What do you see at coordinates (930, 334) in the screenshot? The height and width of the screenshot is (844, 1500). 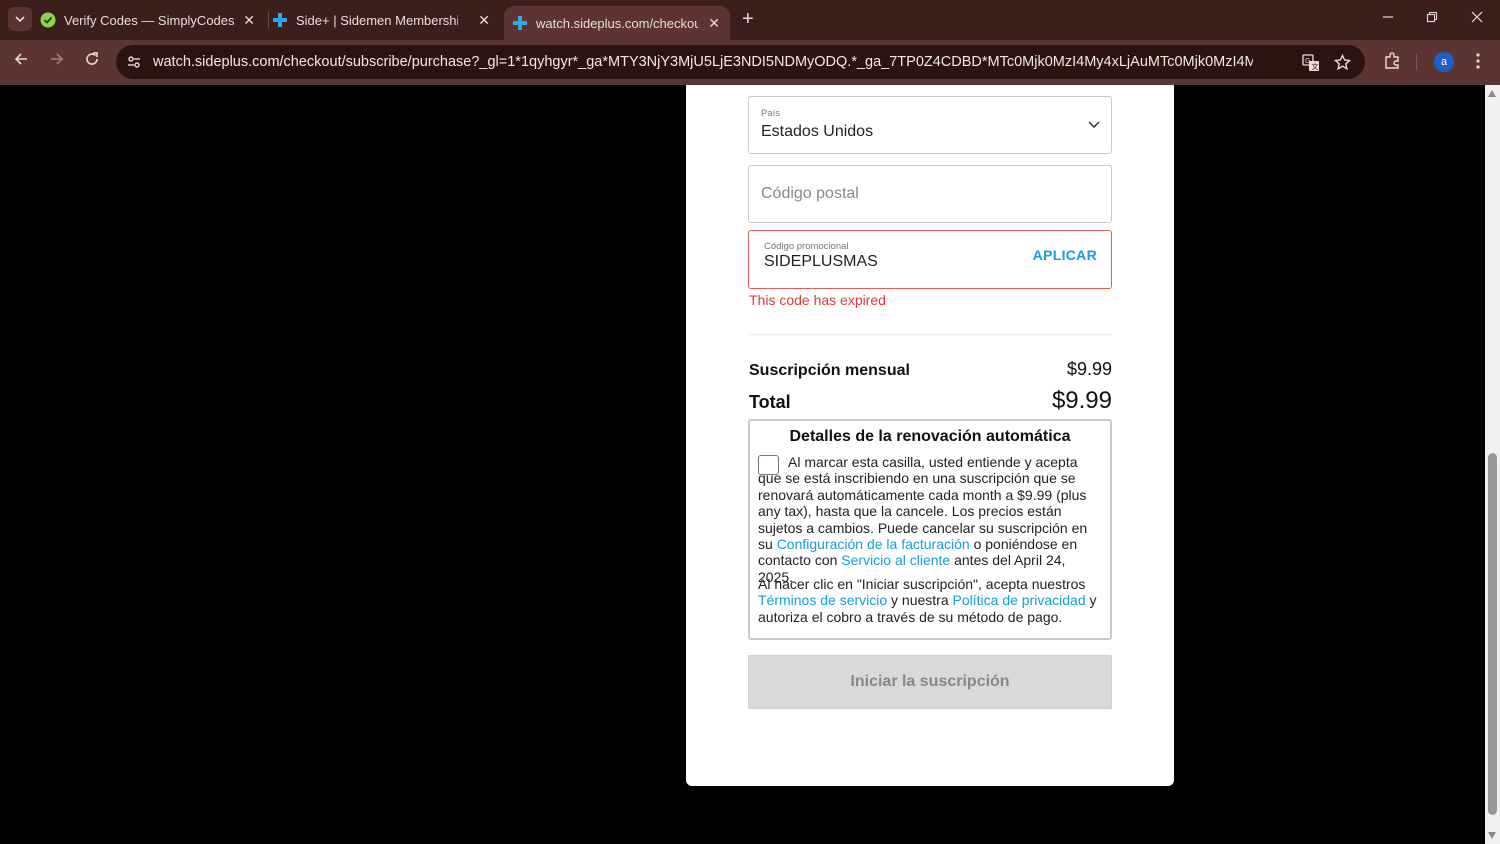 I see `divider` at bounding box center [930, 334].